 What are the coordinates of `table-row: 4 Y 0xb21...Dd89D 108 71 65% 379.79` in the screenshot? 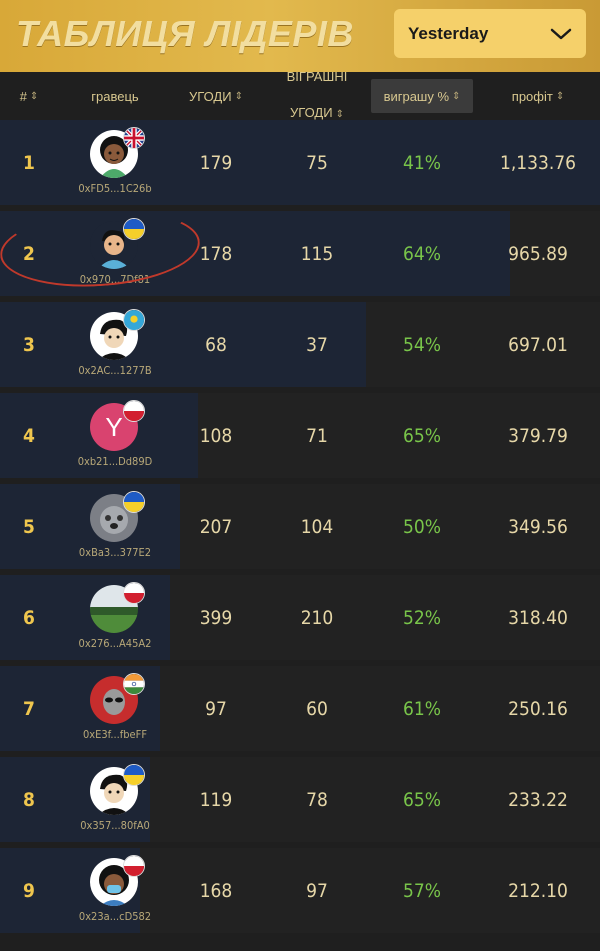 It's located at (300, 435).